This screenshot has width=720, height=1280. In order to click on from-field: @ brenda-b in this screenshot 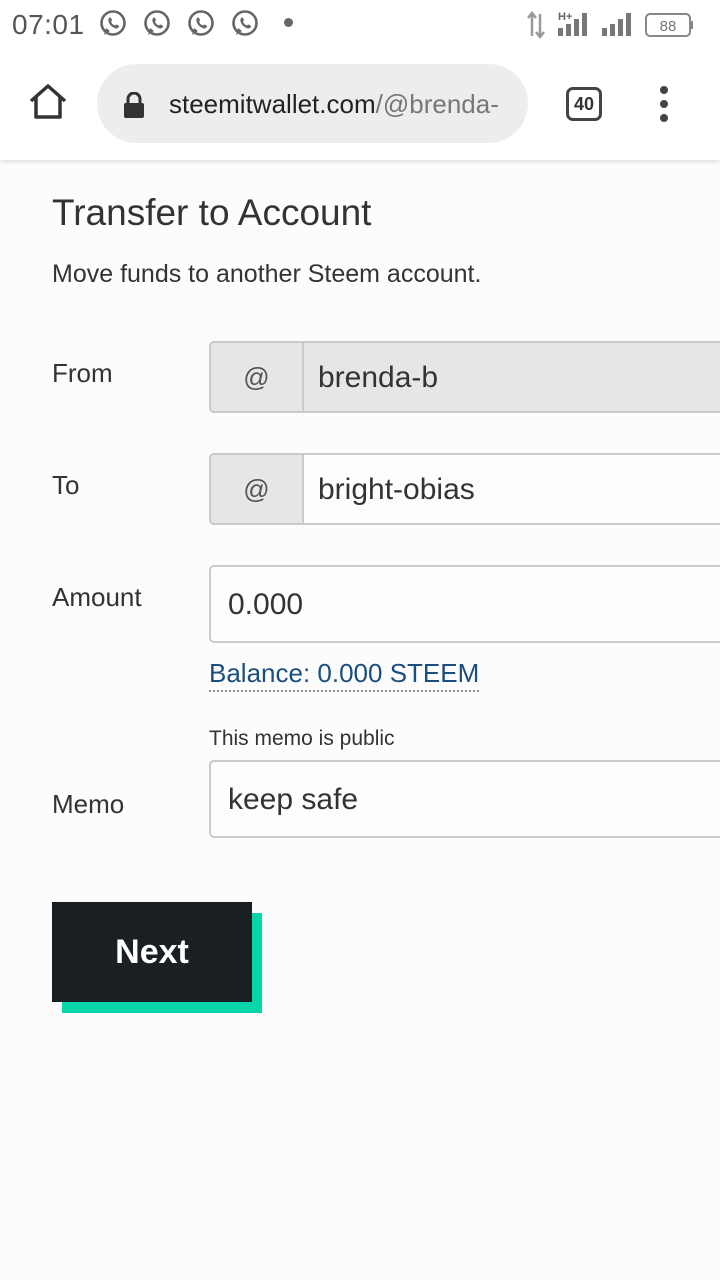, I will do `click(464, 377)`.